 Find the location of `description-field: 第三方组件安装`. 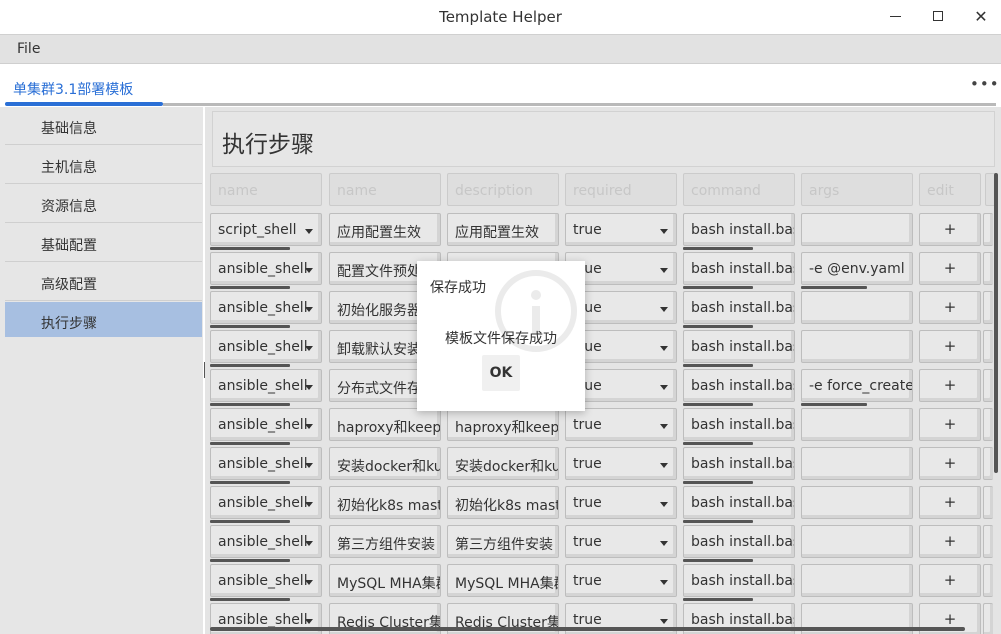

description-field: 第三方组件安装 is located at coordinates (503, 541).